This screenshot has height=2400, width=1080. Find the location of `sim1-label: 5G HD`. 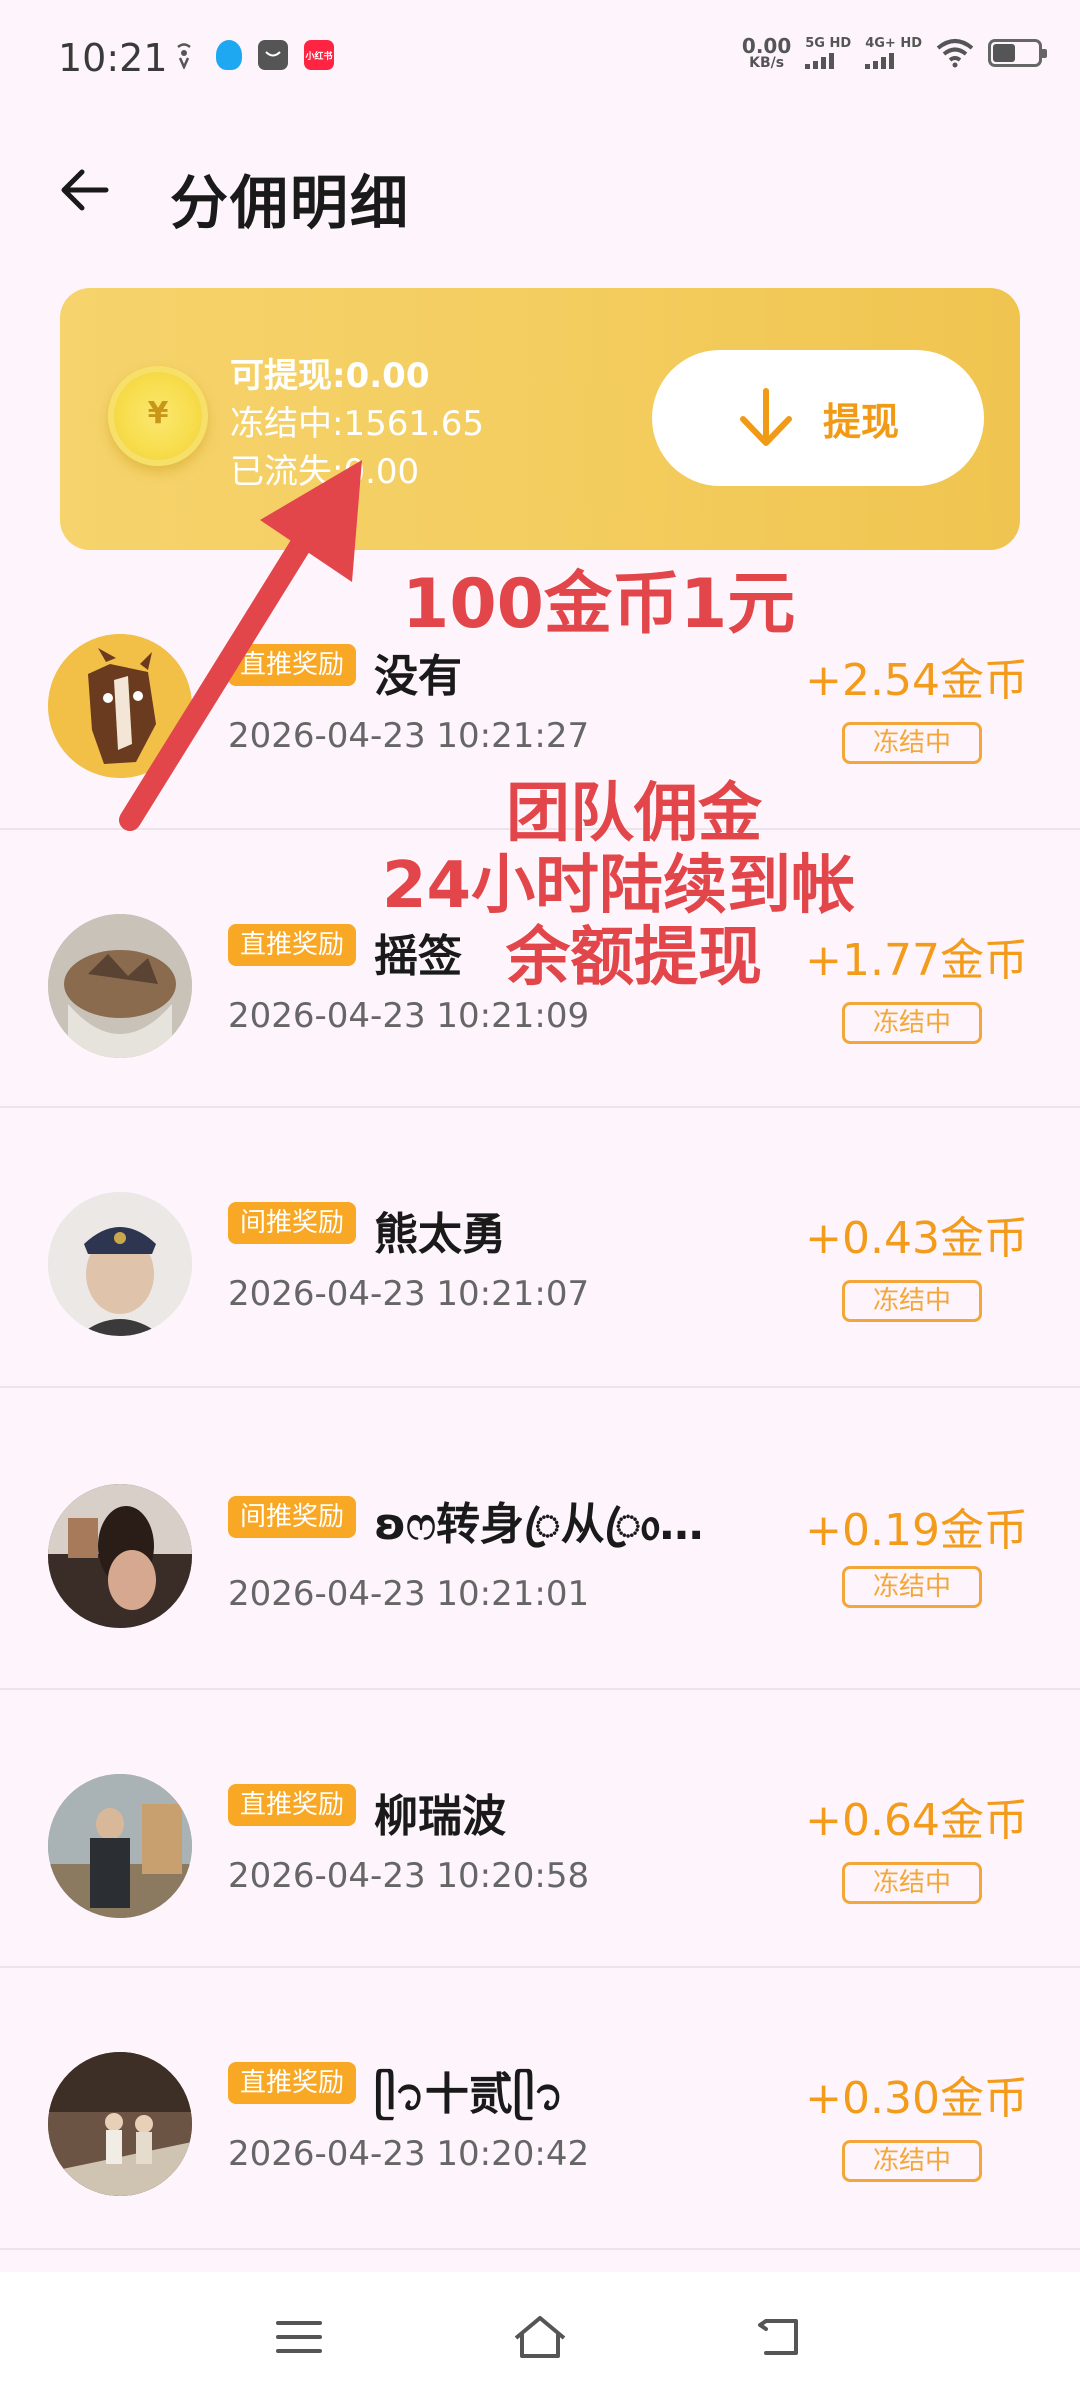

sim1-label: 5G HD is located at coordinates (828, 43).